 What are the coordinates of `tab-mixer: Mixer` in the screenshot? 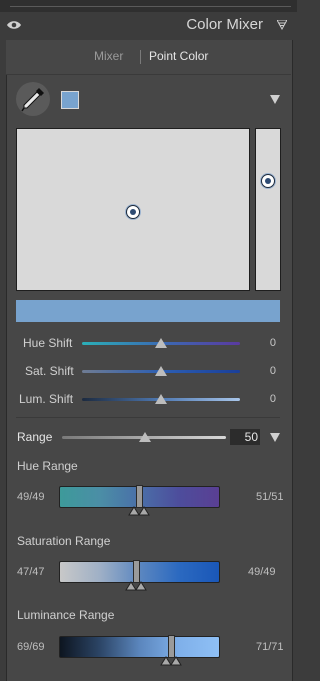 It's located at (108, 56).